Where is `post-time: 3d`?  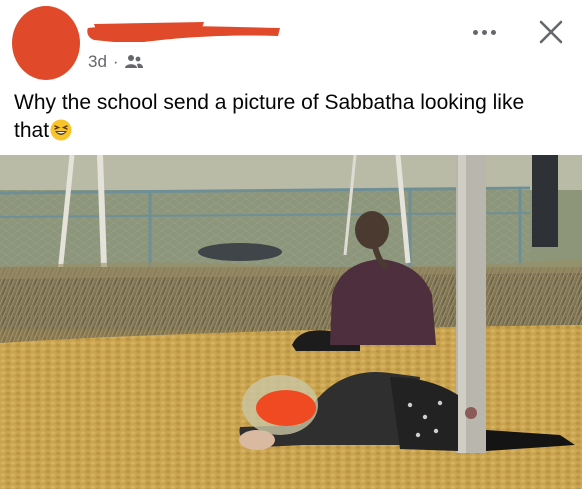
post-time: 3d is located at coordinates (97, 62).